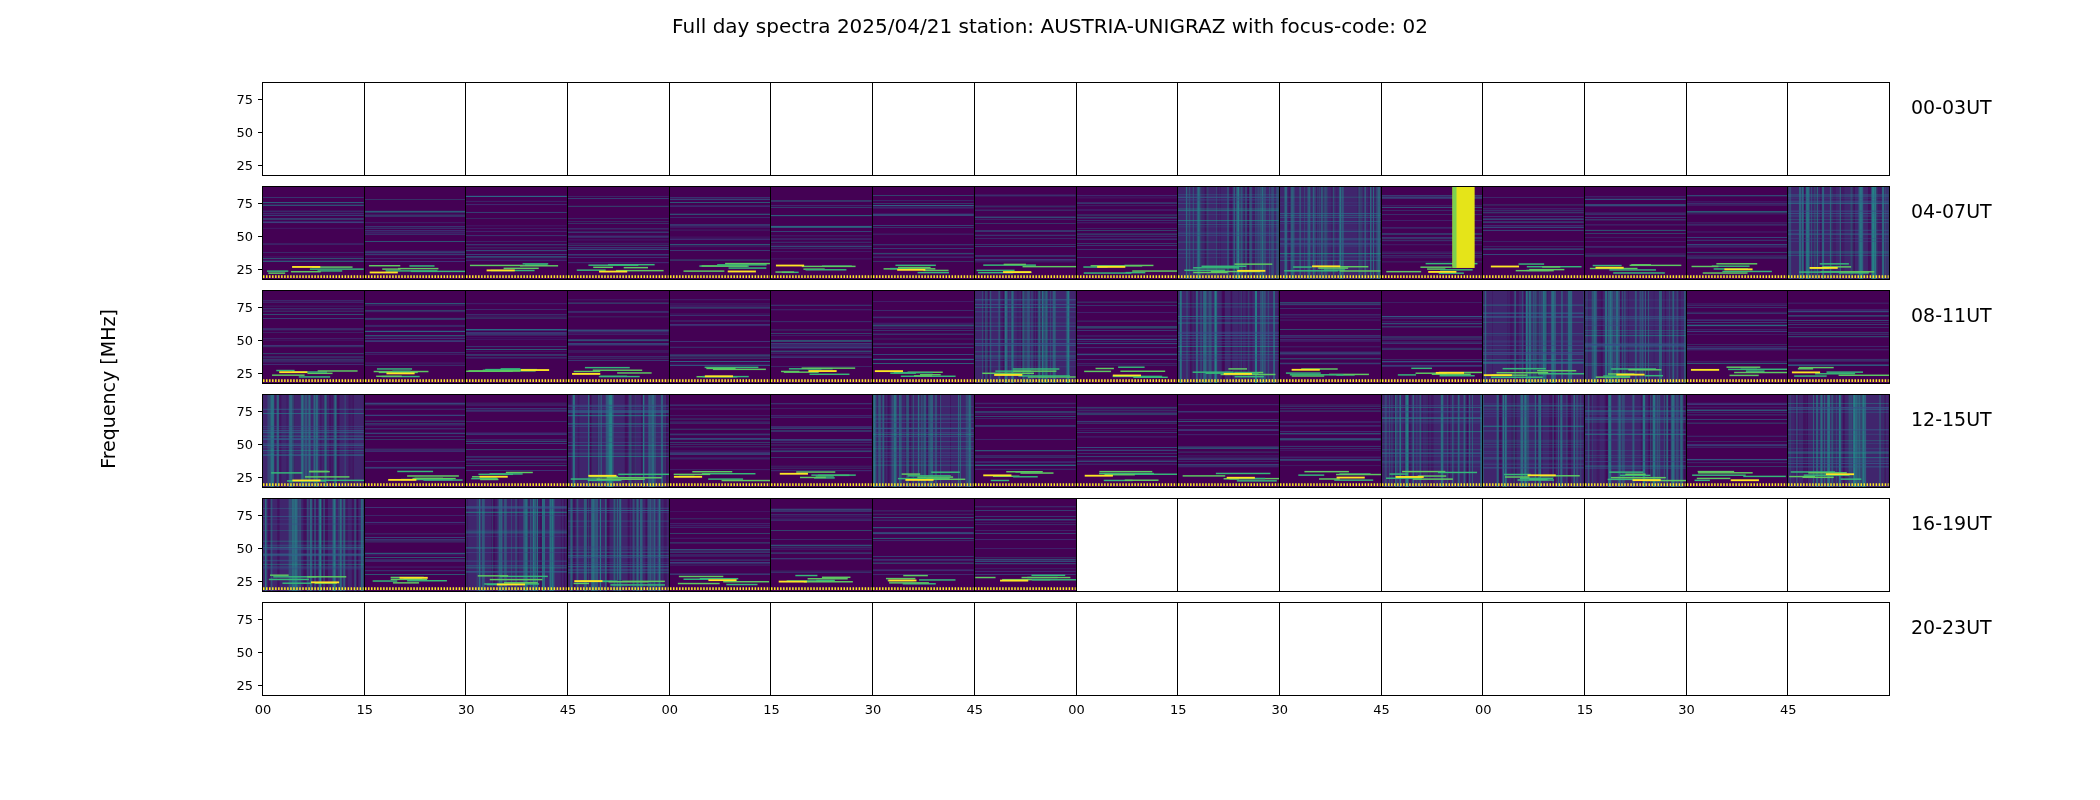 The width and height of the screenshot is (2100, 800). I want to click on row-time-label: 04-07UT, so click(1951, 211).